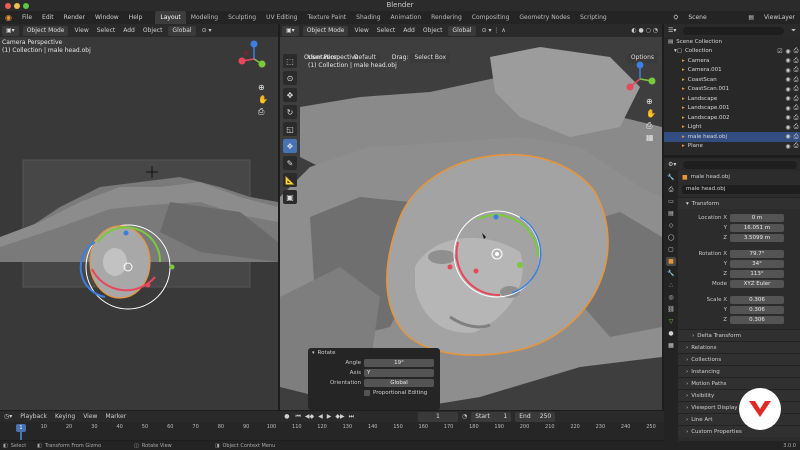  What do you see at coordinates (650, 137) in the screenshot?
I see `main-grid-icon: ▦` at bounding box center [650, 137].